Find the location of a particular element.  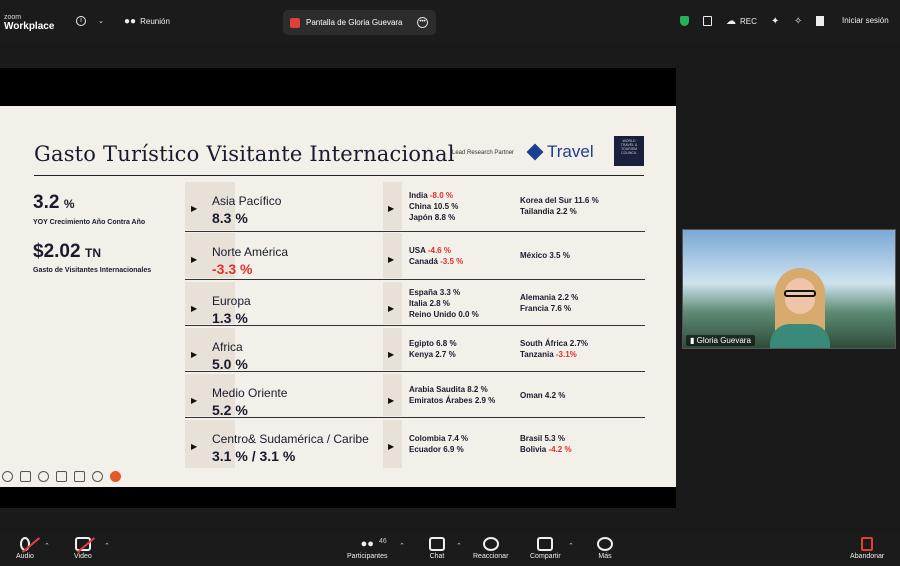

more-button: Más is located at coordinates (605, 548).